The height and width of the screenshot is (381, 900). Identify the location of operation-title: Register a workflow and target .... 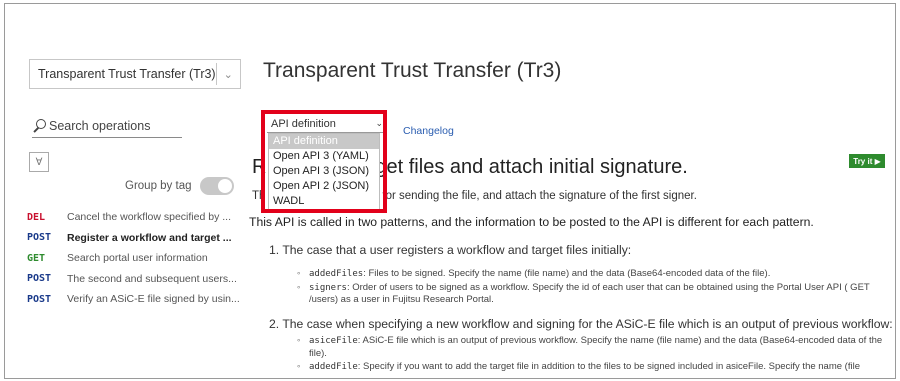
(149, 237).